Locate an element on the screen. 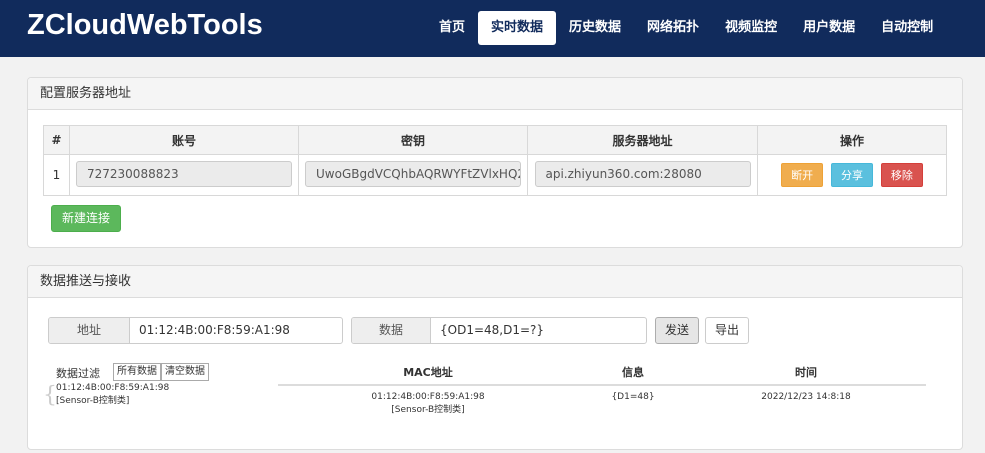 The image size is (985, 453). remove-button: 移除 is located at coordinates (901, 175).